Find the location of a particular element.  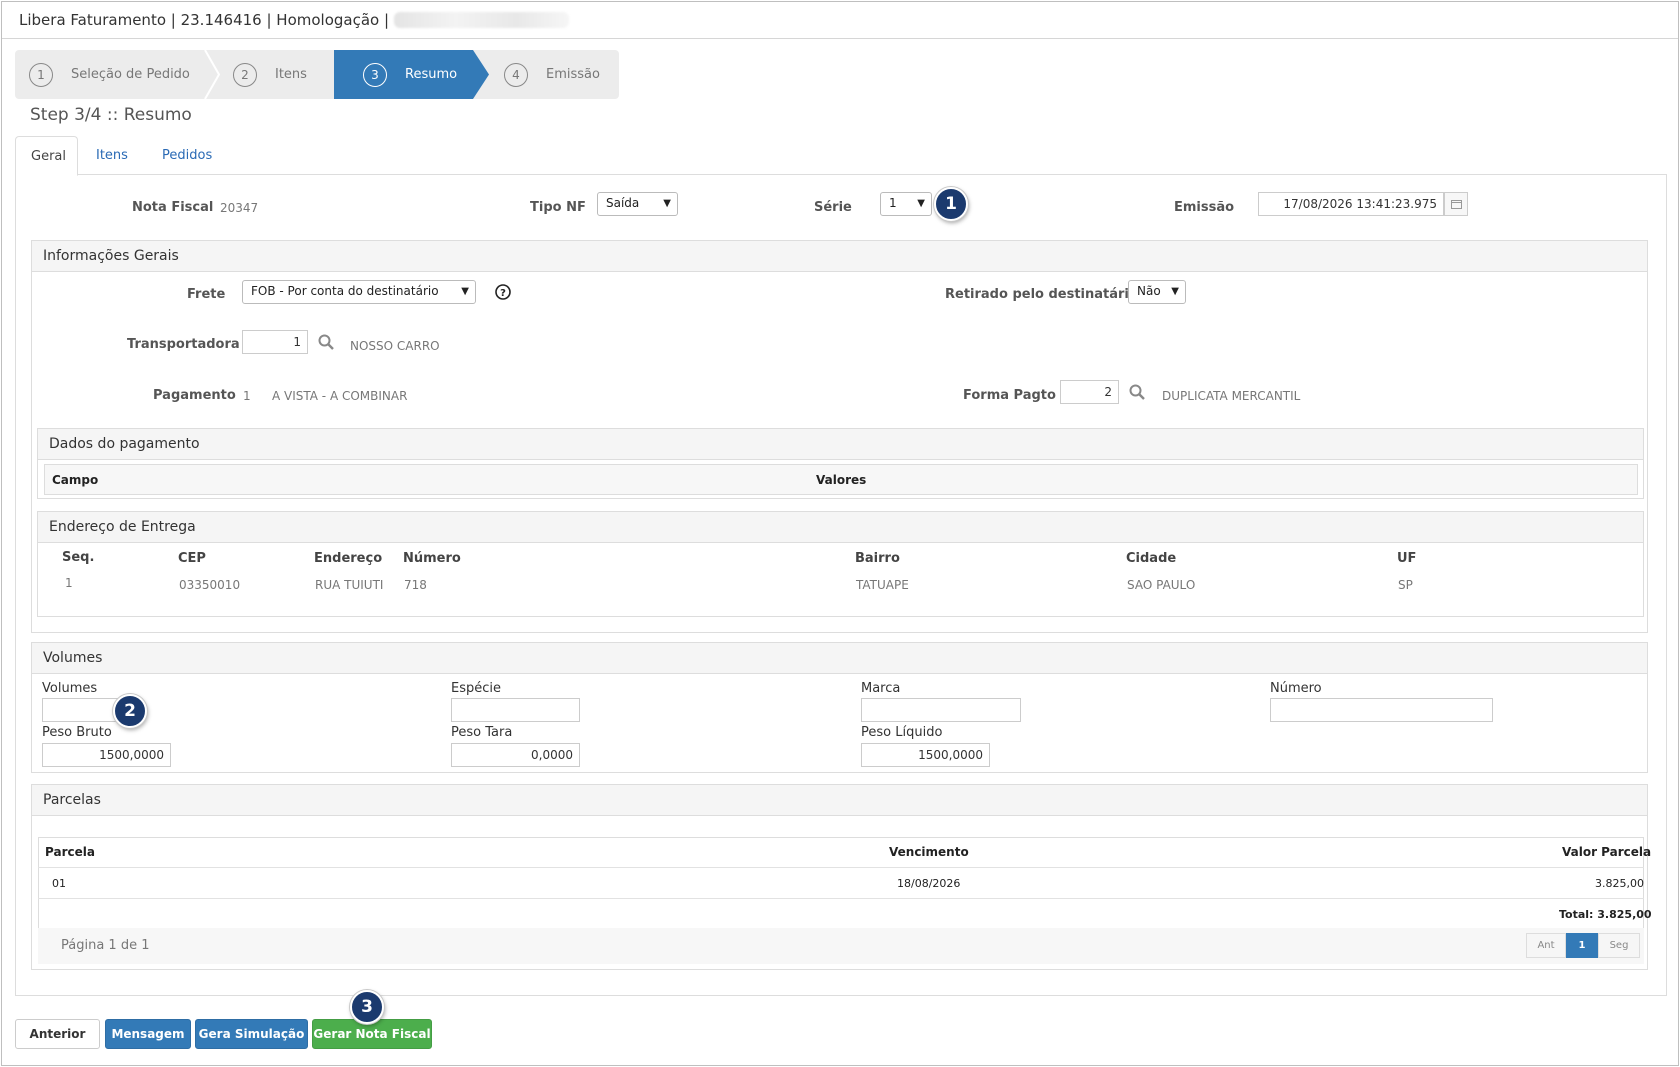

volumes-title: Volumes is located at coordinates (839, 658).